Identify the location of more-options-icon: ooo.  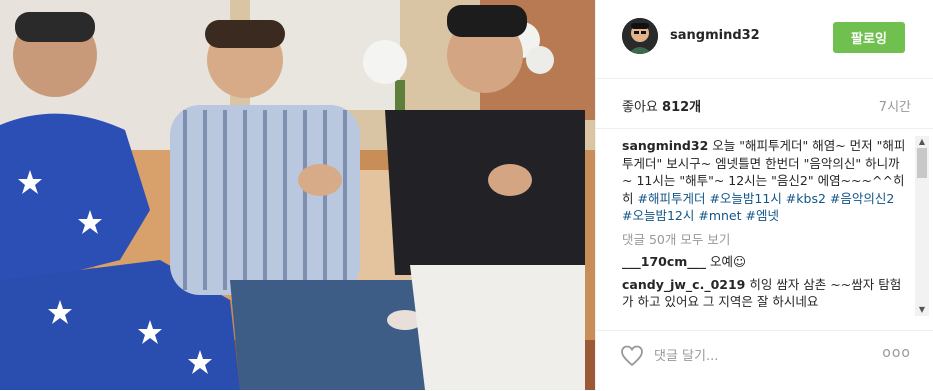
(896, 353).